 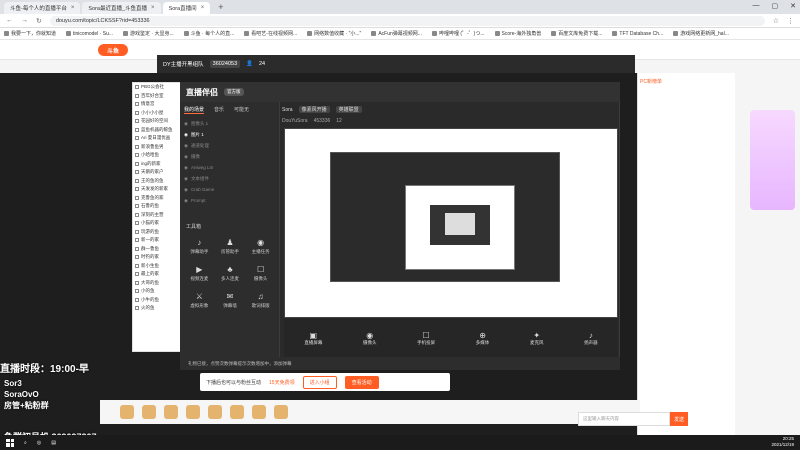 What do you see at coordinates (39, 21) in the screenshot?
I see `reload-icon: ↻` at bounding box center [39, 21].